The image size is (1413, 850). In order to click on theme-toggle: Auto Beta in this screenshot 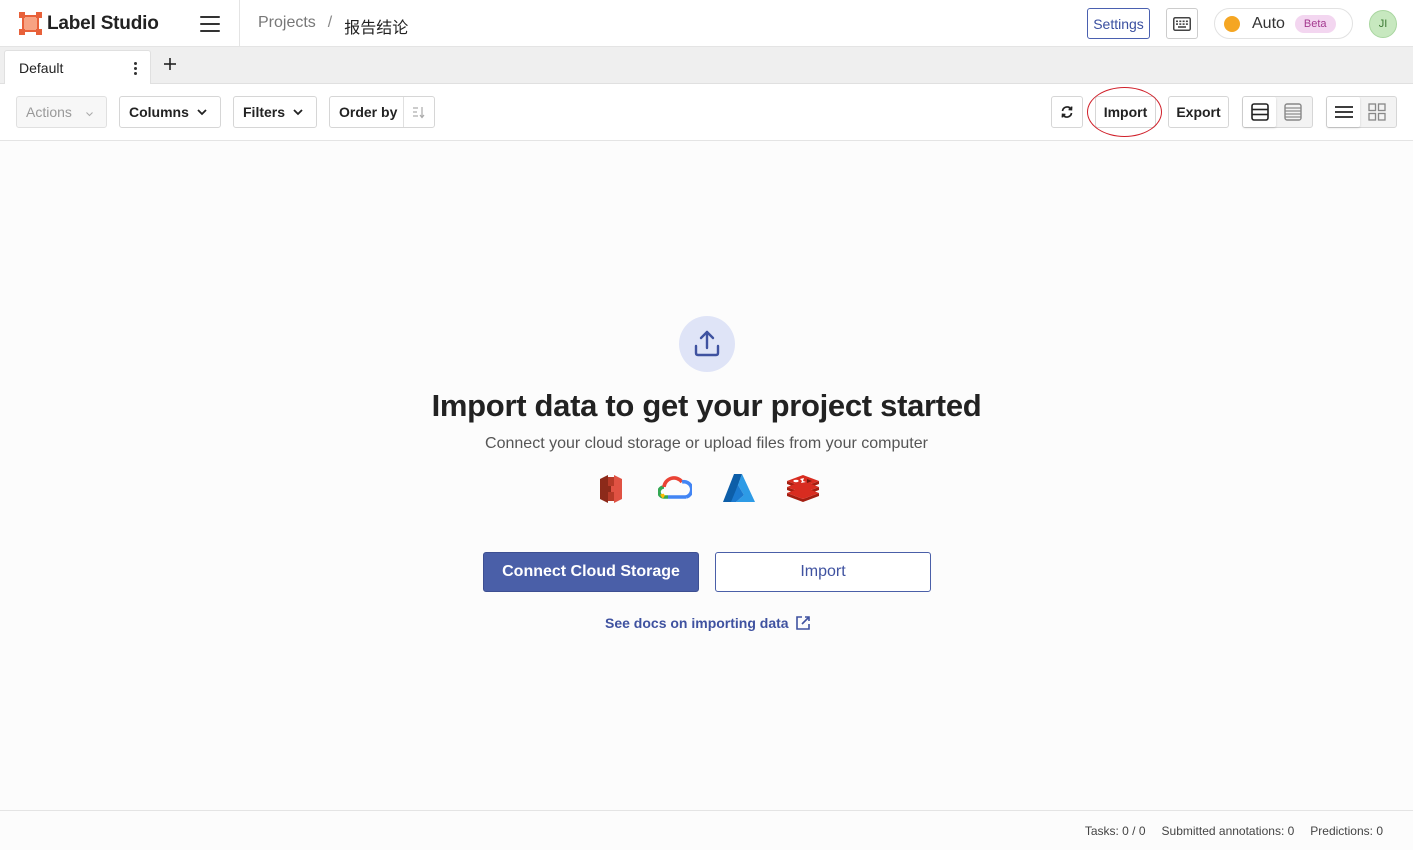, I will do `click(1283, 23)`.